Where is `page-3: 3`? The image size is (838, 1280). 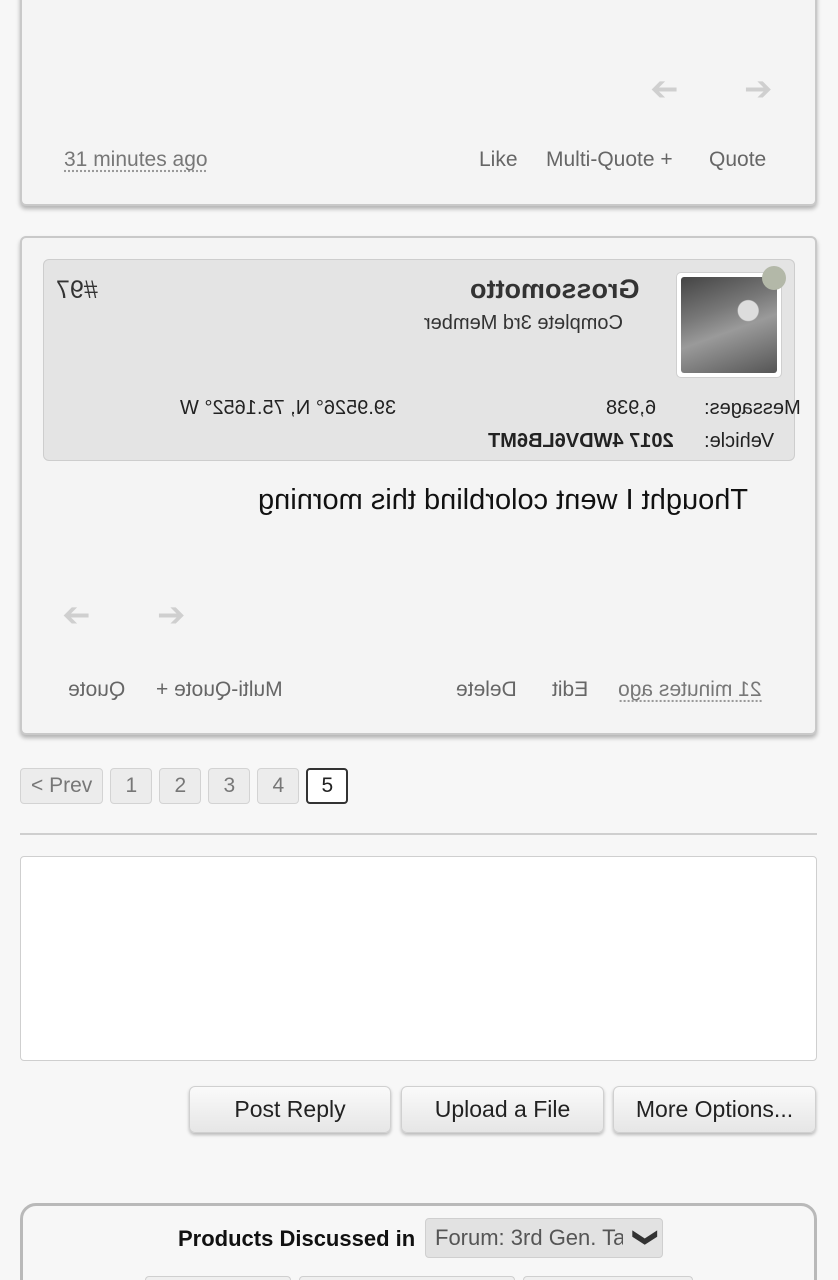 page-3: 3 is located at coordinates (229, 786).